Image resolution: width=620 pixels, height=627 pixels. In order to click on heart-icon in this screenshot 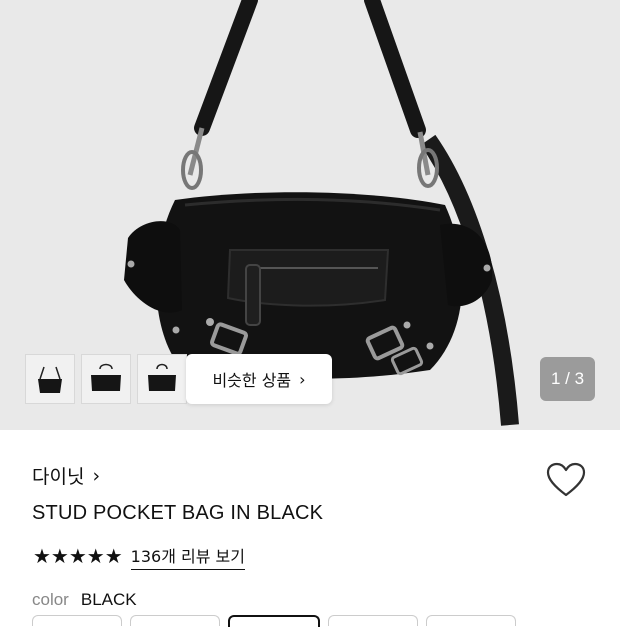, I will do `click(566, 480)`.